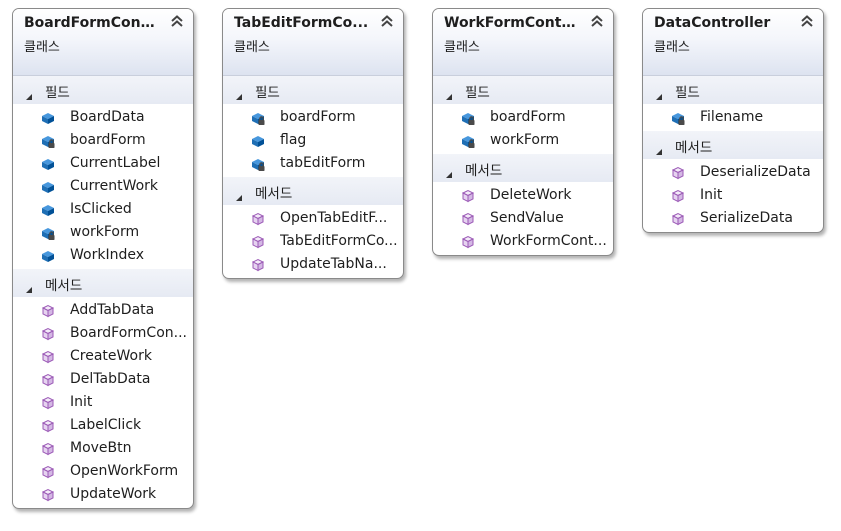 Image resolution: width=841 pixels, height=531 pixels. I want to click on field-name: workForm, so click(525, 140).